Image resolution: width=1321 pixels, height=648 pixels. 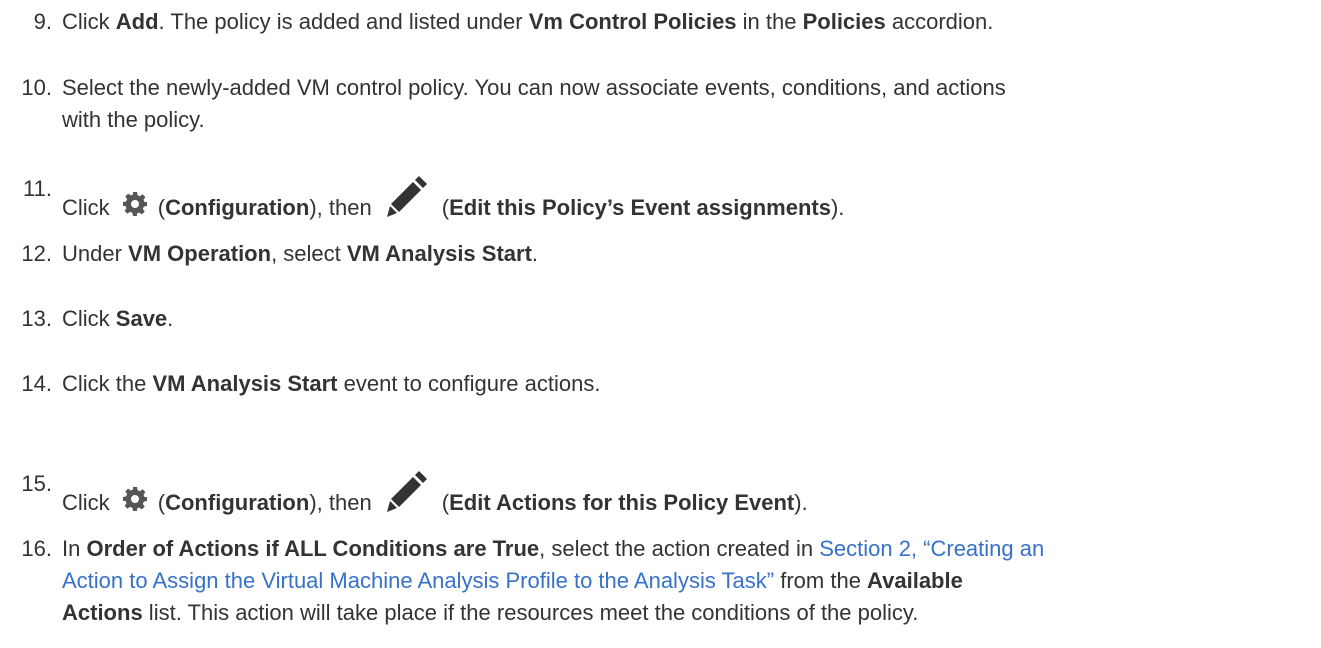 I want to click on ui-term-policies: Policies, so click(x=844, y=21).